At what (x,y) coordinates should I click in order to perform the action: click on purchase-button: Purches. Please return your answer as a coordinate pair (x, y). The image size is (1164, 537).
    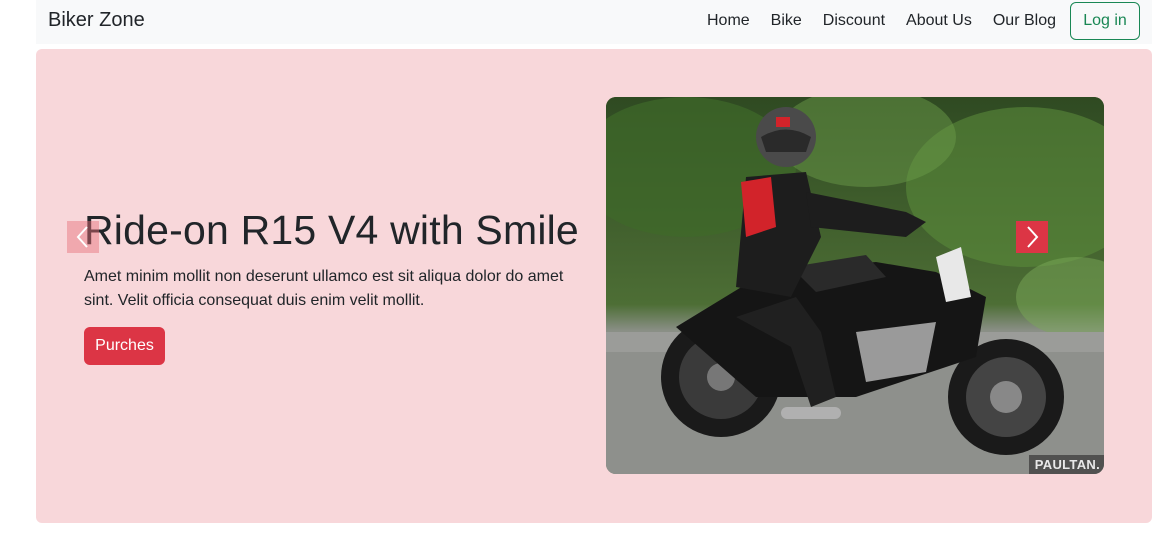
    Looking at the image, I should click on (124, 346).